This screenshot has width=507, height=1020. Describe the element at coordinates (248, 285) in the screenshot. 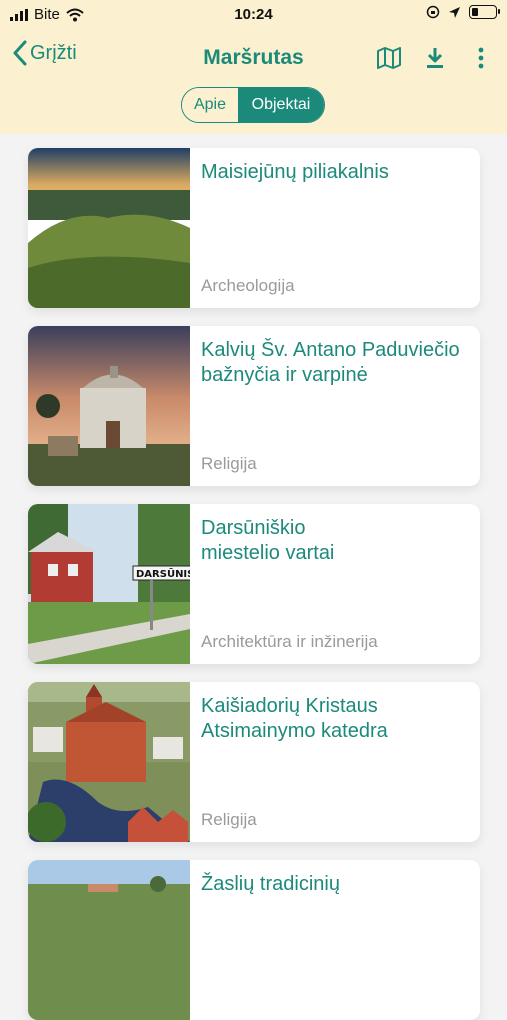

I see `item-category: Archeologija` at that location.